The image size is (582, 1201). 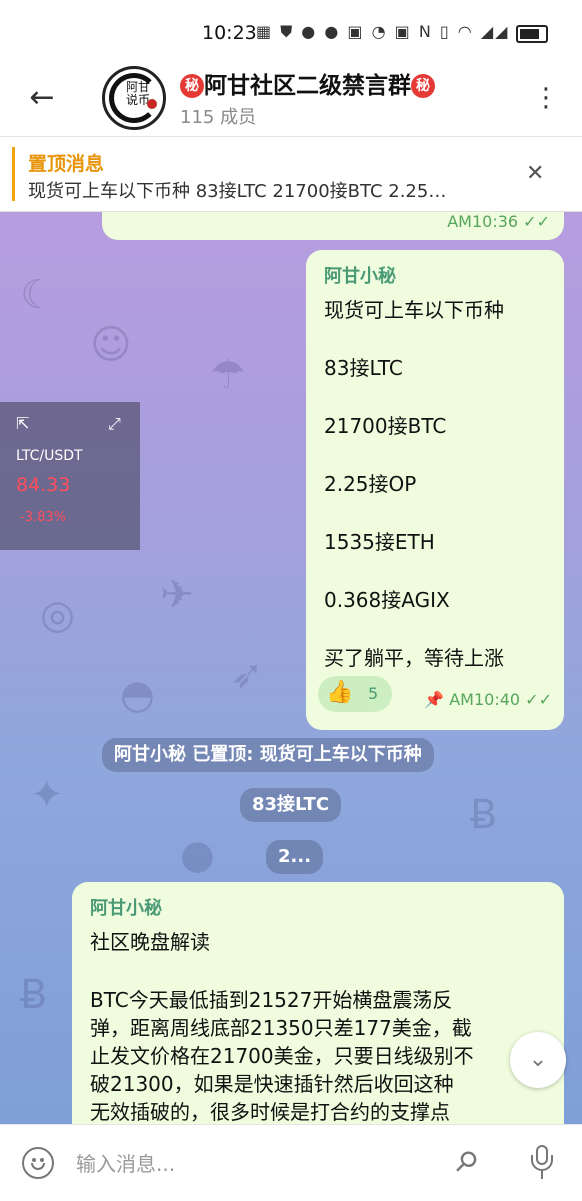 I want to click on message-line: 社区晚盘解读, so click(x=150, y=942).